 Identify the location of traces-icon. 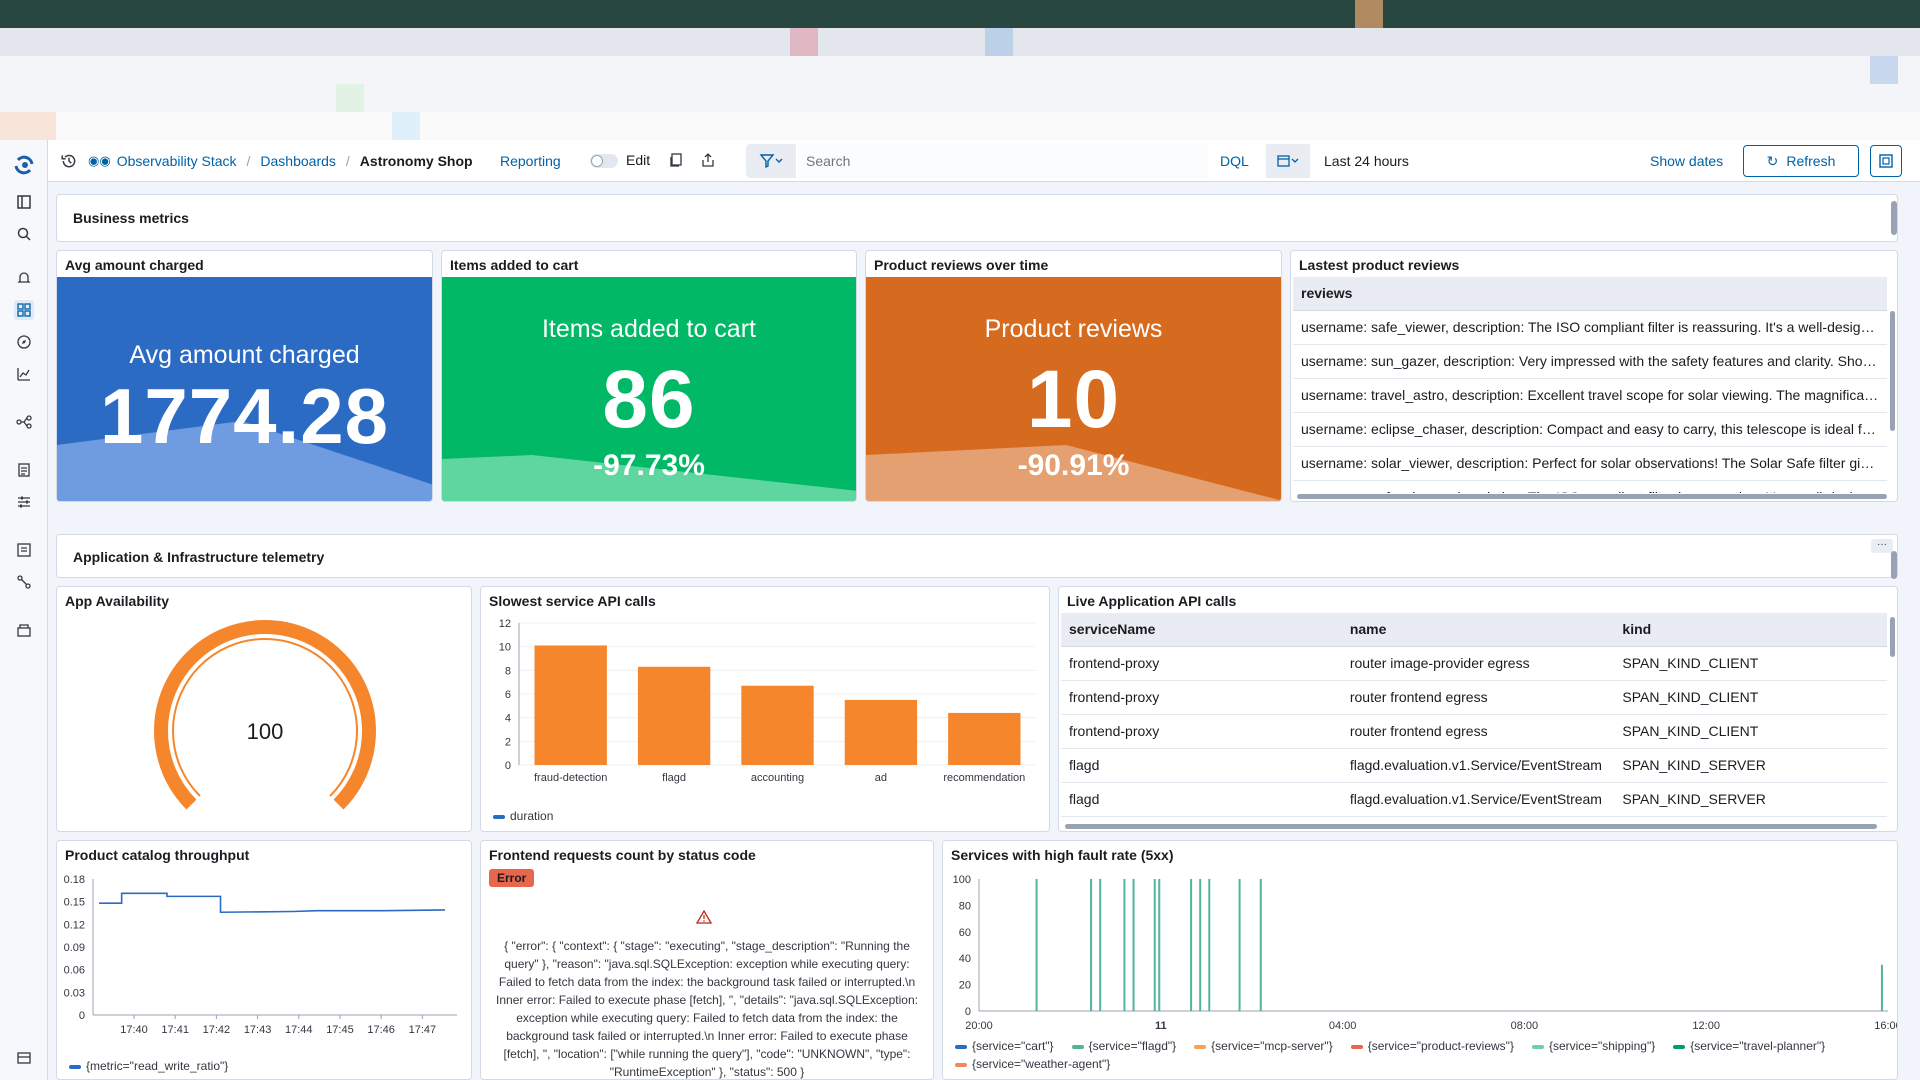
(24, 422).